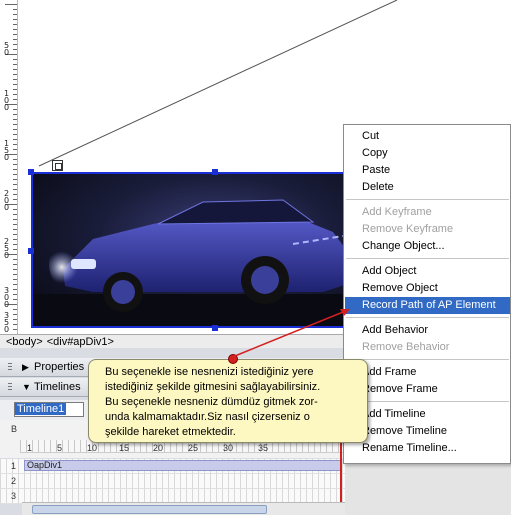 The image size is (511, 515). I want to click on tooltip-line: Bu seçenekle nesneniz dümdüz gitmek zor-, so click(211, 402).